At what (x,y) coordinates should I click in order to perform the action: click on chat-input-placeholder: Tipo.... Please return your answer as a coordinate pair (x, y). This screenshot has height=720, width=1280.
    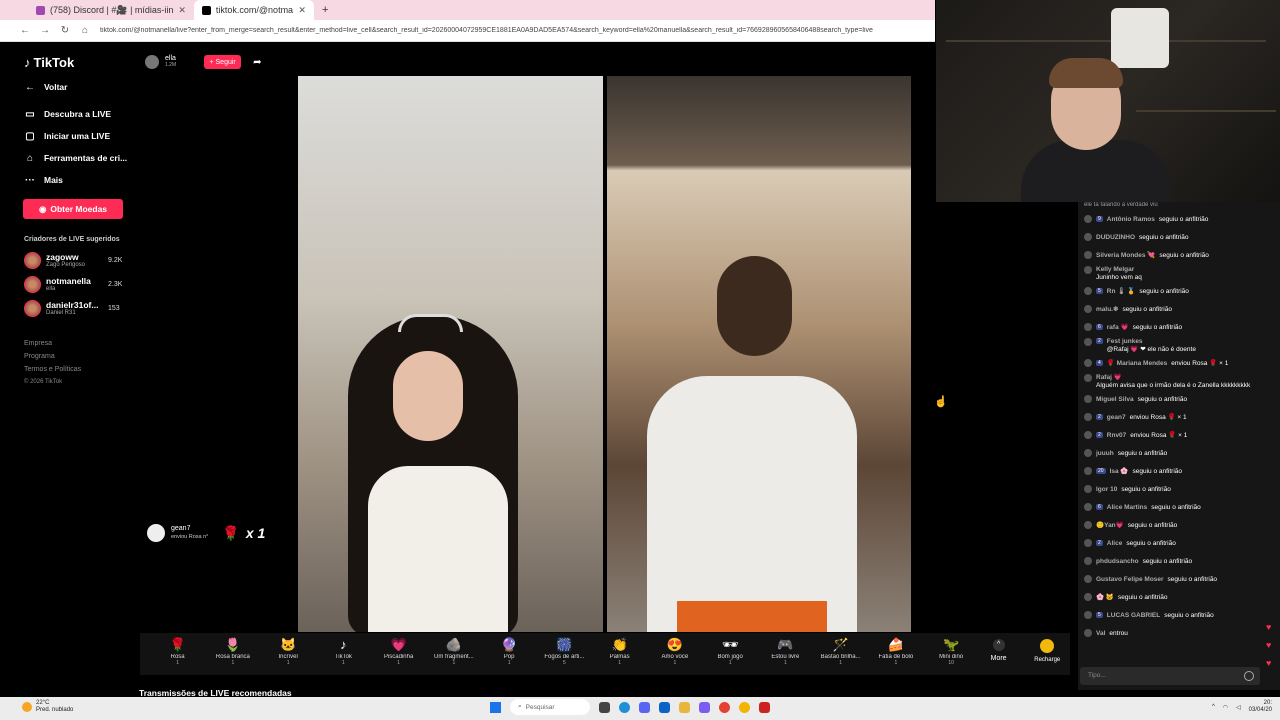
    Looking at the image, I should click on (1097, 675).